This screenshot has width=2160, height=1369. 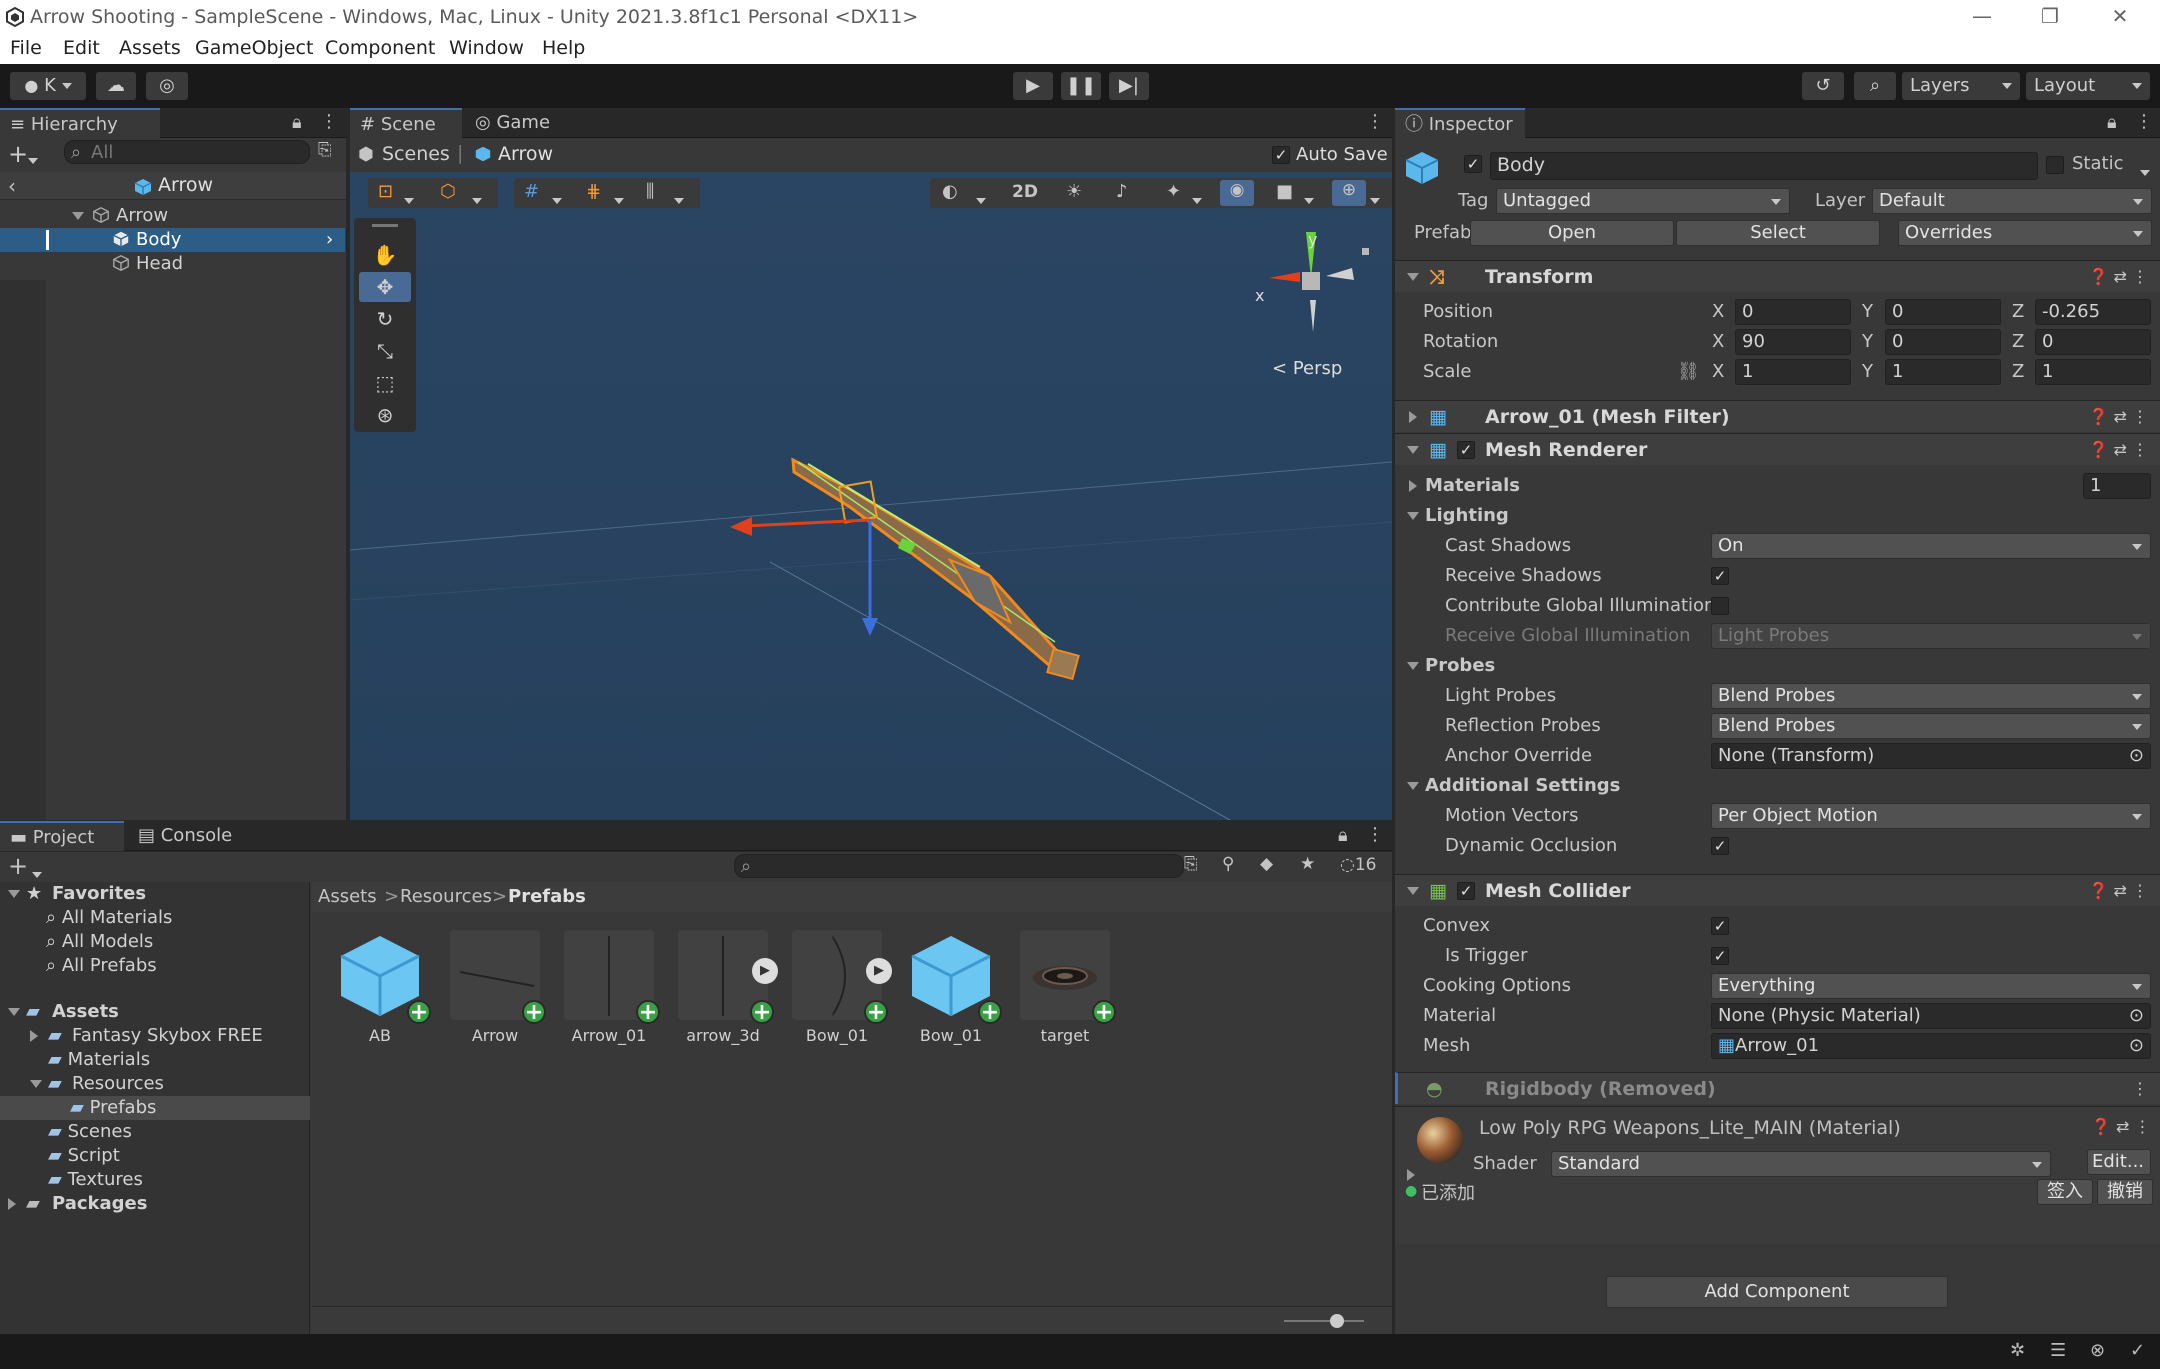 I want to click on chevron-right-icon: ›, so click(x=329, y=240).